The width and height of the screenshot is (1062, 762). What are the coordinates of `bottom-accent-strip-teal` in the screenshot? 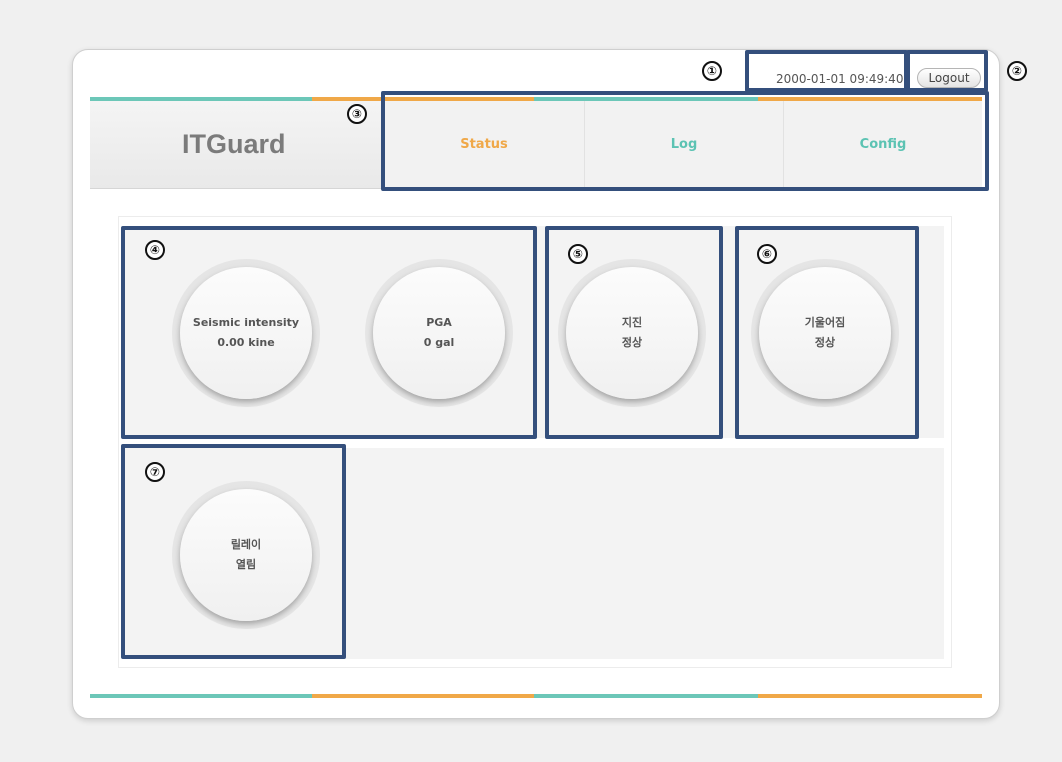 It's located at (201, 696).